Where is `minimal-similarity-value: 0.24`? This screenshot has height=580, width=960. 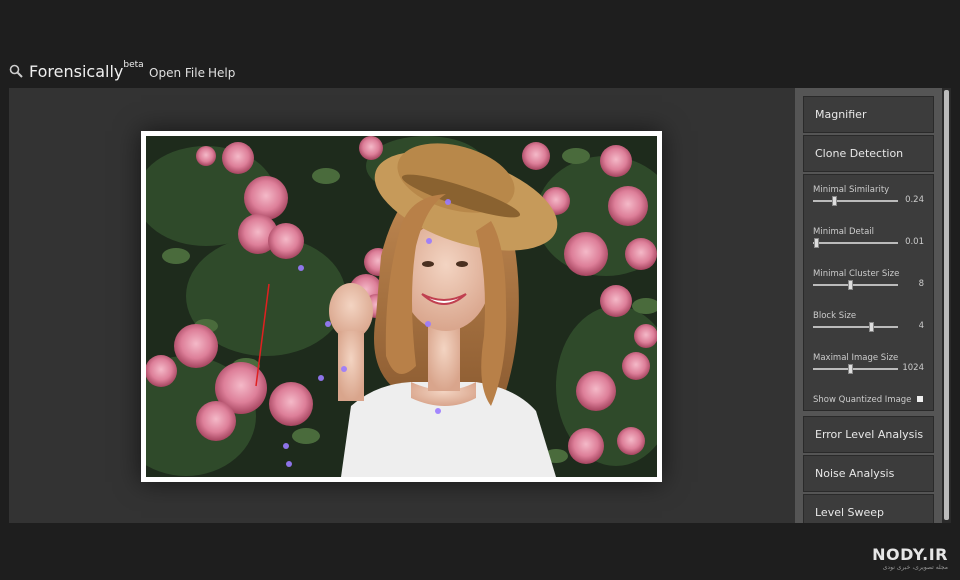
minimal-similarity-value: 0.24 is located at coordinates (914, 200).